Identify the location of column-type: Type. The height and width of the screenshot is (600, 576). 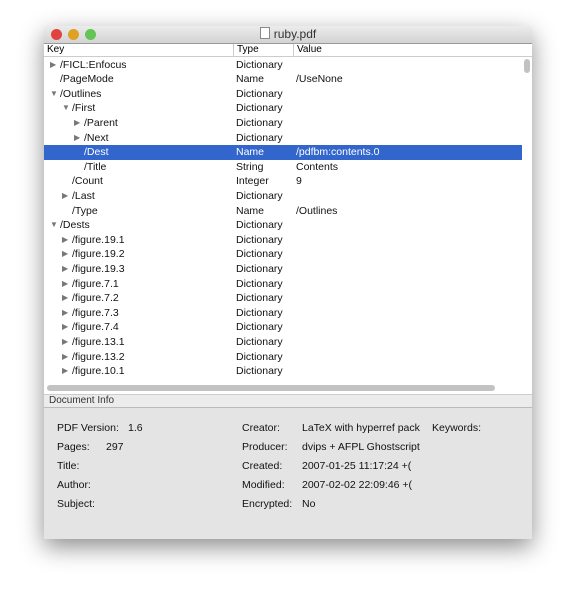
(246, 50).